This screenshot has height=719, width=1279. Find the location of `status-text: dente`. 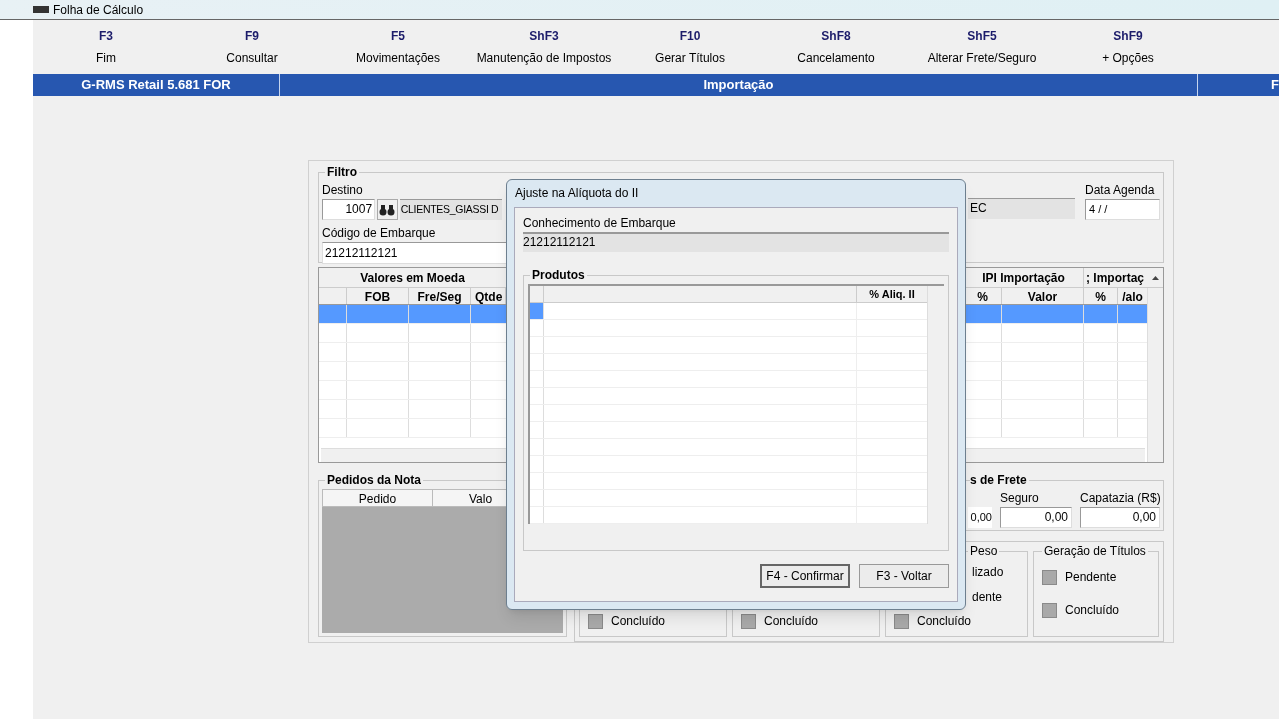

status-text: dente is located at coordinates (988, 597).